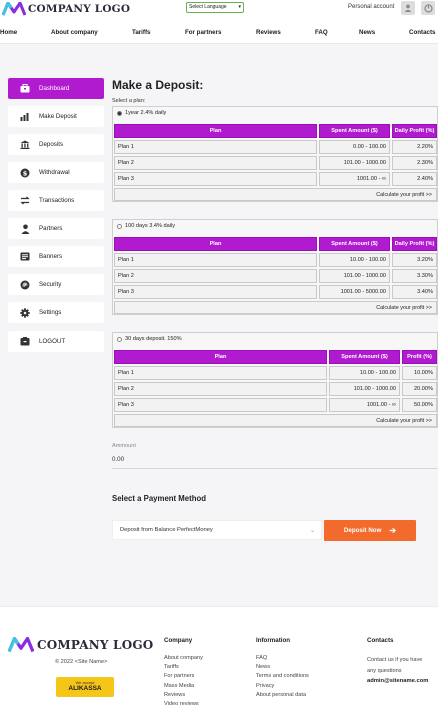 The image size is (438, 707). I want to click on footer-info-title: Information, so click(273, 640).